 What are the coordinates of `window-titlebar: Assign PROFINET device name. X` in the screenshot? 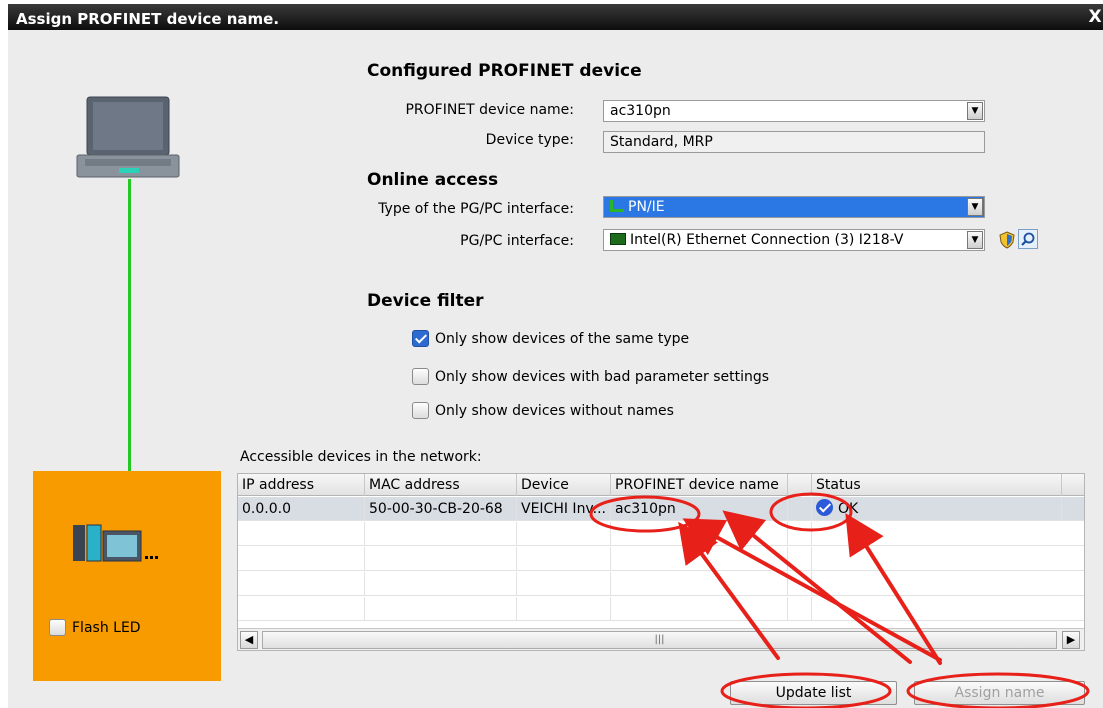 It's located at (551, 17).